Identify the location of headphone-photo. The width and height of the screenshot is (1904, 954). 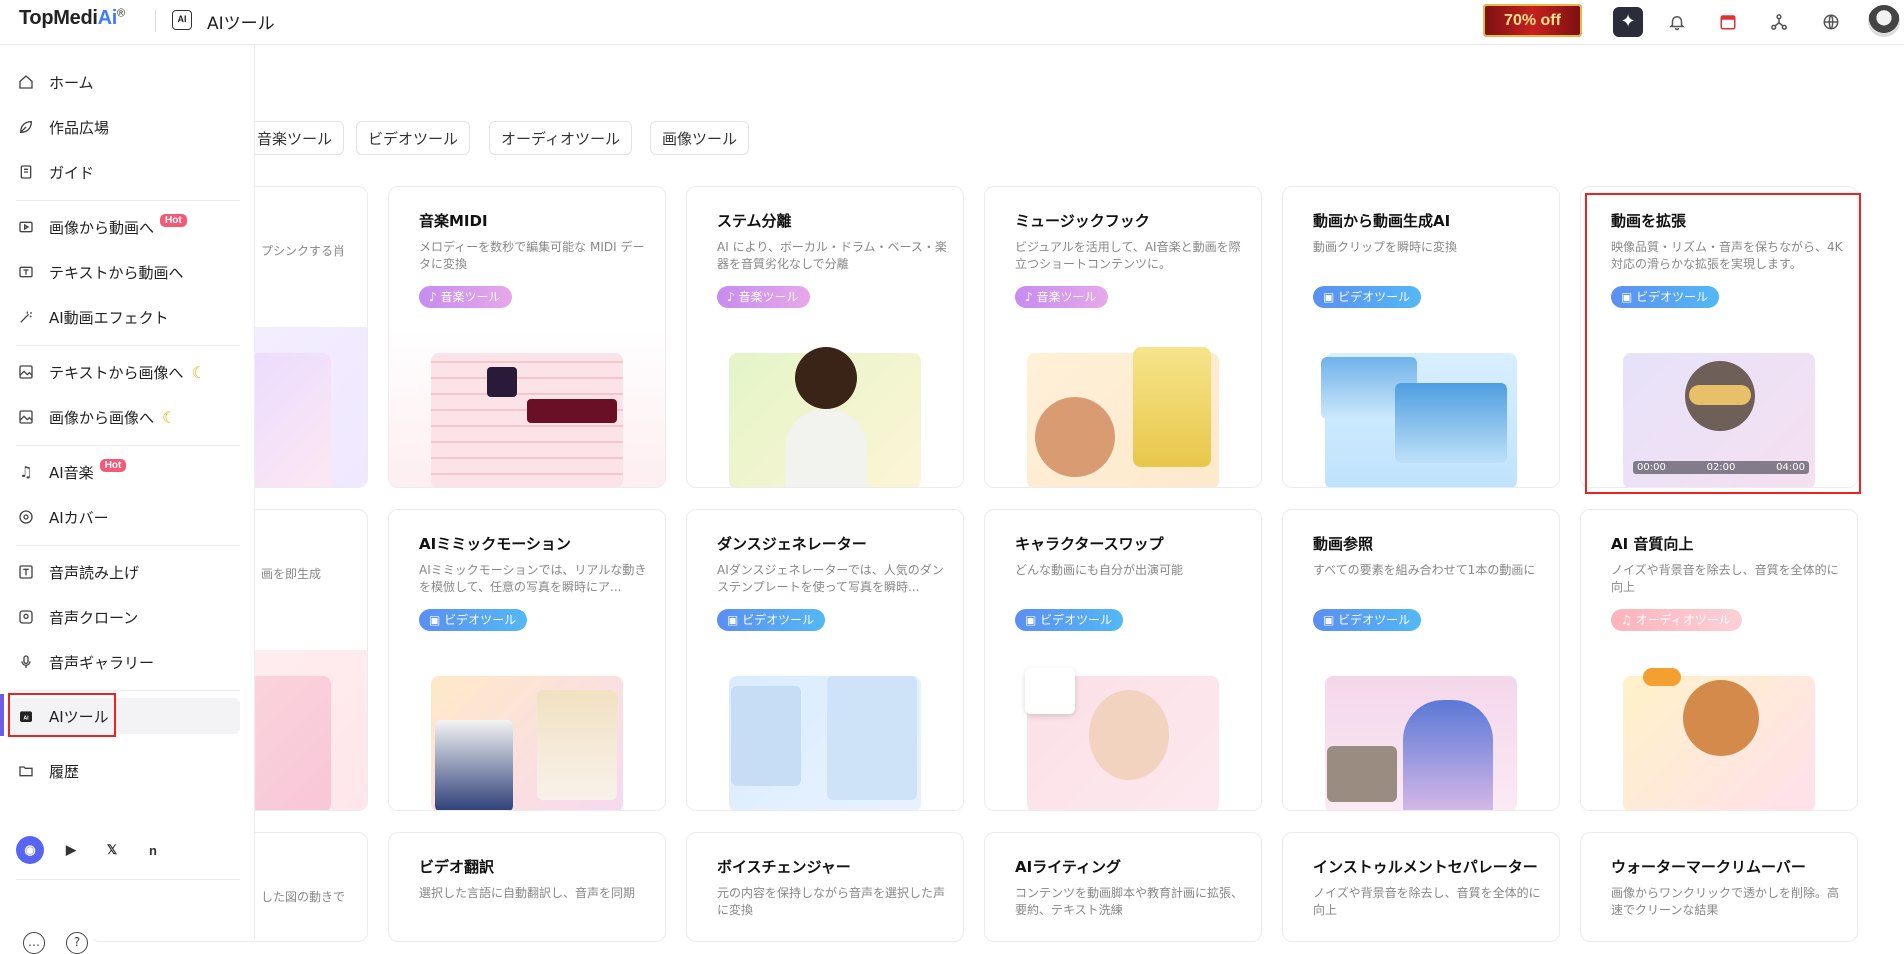
(1721, 718).